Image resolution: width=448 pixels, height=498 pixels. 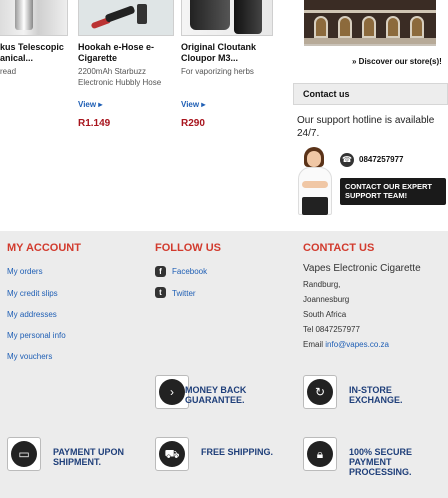 I want to click on my-account-heading: MY ACCOUNT, so click(x=44, y=248).